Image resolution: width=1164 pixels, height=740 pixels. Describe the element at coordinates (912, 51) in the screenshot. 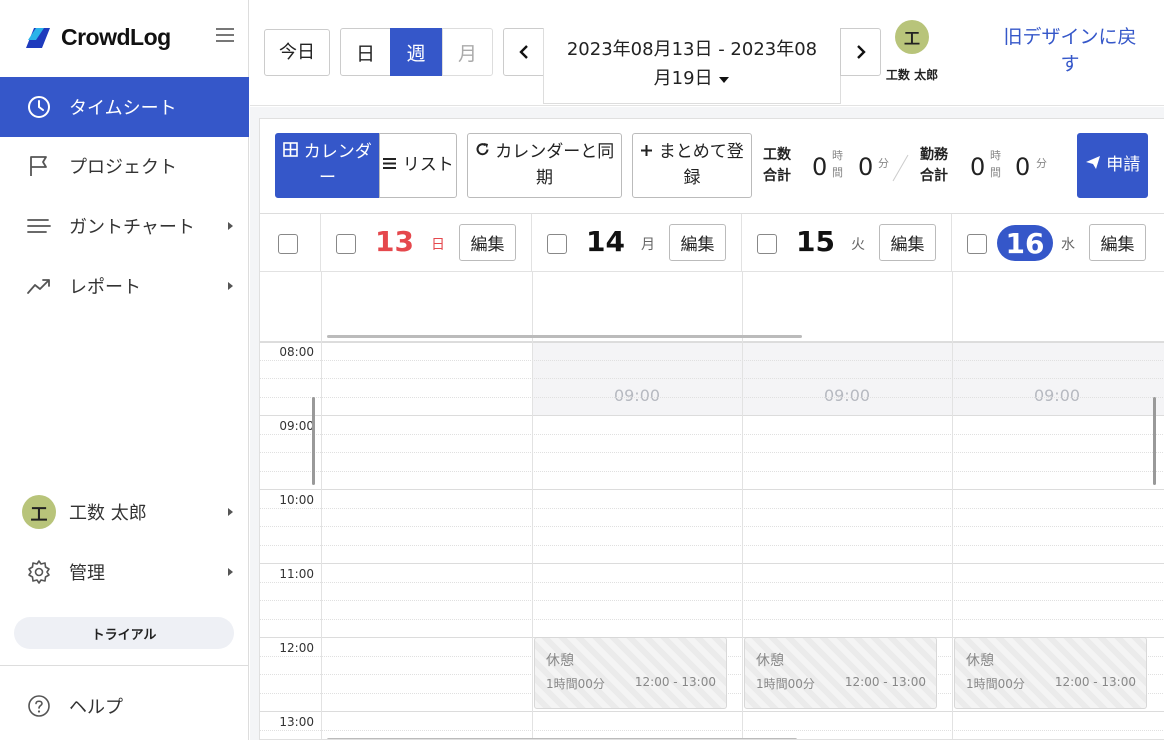

I see `header-user: 工 工数 太郎` at that location.